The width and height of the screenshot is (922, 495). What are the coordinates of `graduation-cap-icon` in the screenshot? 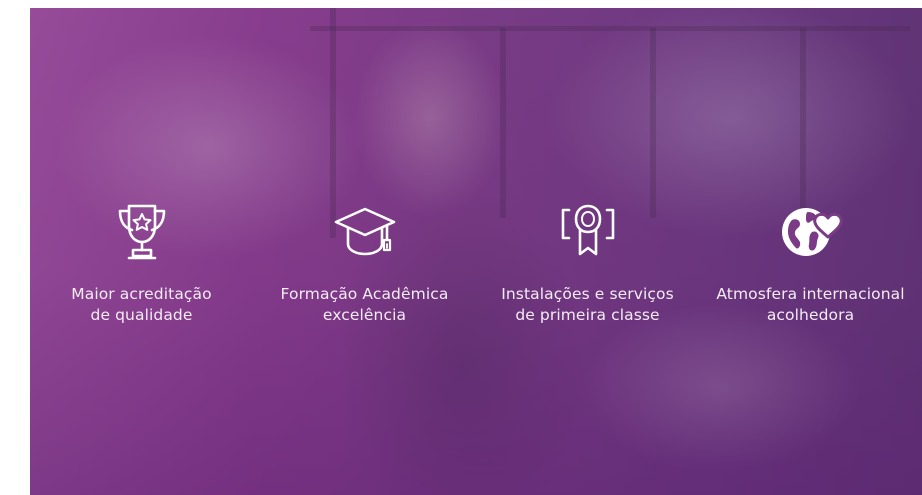 It's located at (365, 231).